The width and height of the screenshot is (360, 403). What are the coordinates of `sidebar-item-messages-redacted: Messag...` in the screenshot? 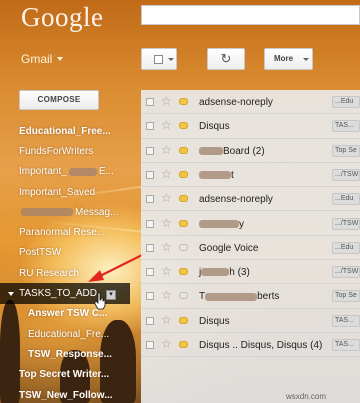 It's located at (65, 212).